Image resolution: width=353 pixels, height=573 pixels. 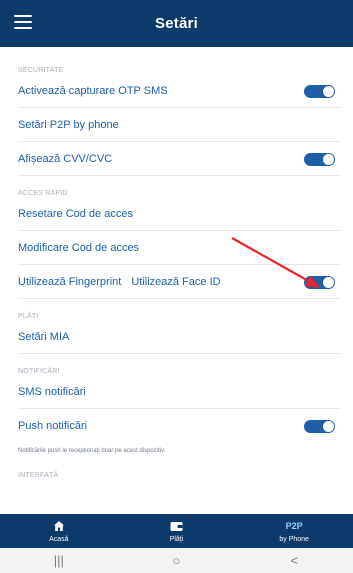 I want to click on section-title-interfata: INTERFAȚĂ, so click(x=38, y=475).